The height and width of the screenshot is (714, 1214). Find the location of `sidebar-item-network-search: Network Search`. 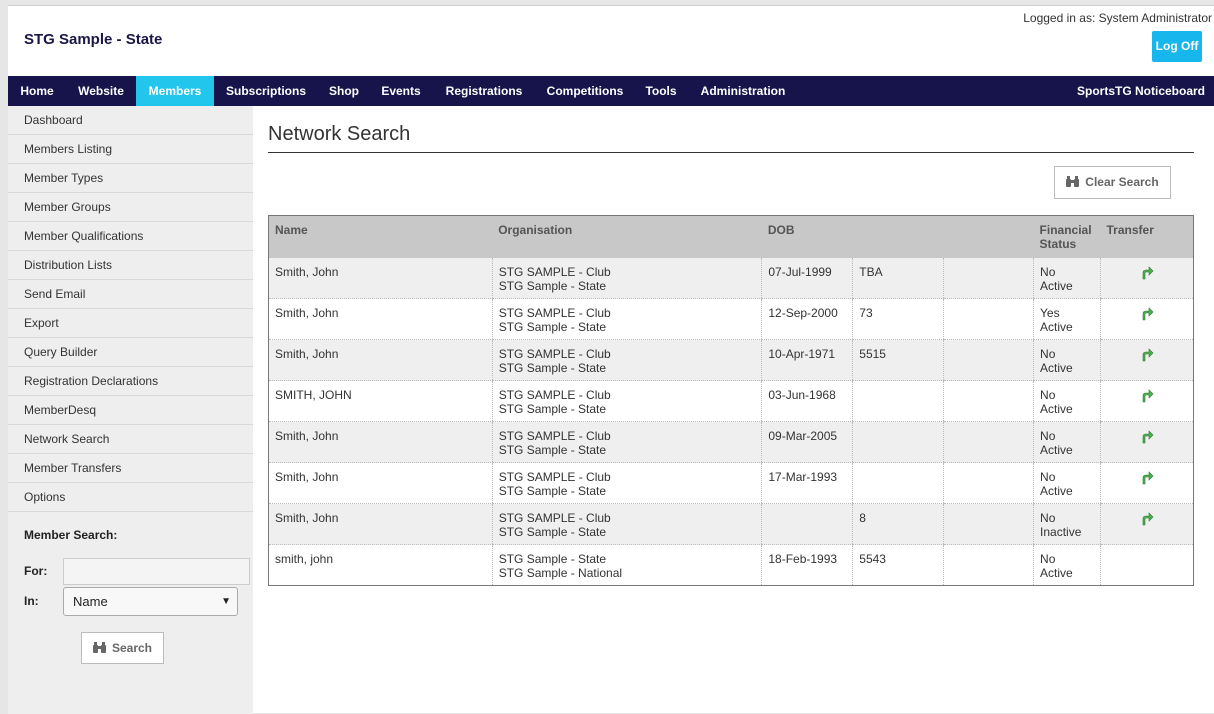

sidebar-item-network-search: Network Search is located at coordinates (130, 439).